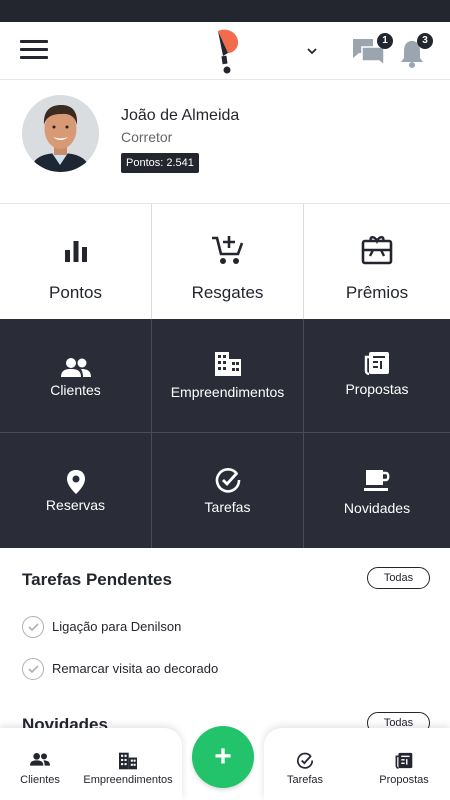 The width and height of the screenshot is (450, 800). I want to click on avatar, so click(60, 133).